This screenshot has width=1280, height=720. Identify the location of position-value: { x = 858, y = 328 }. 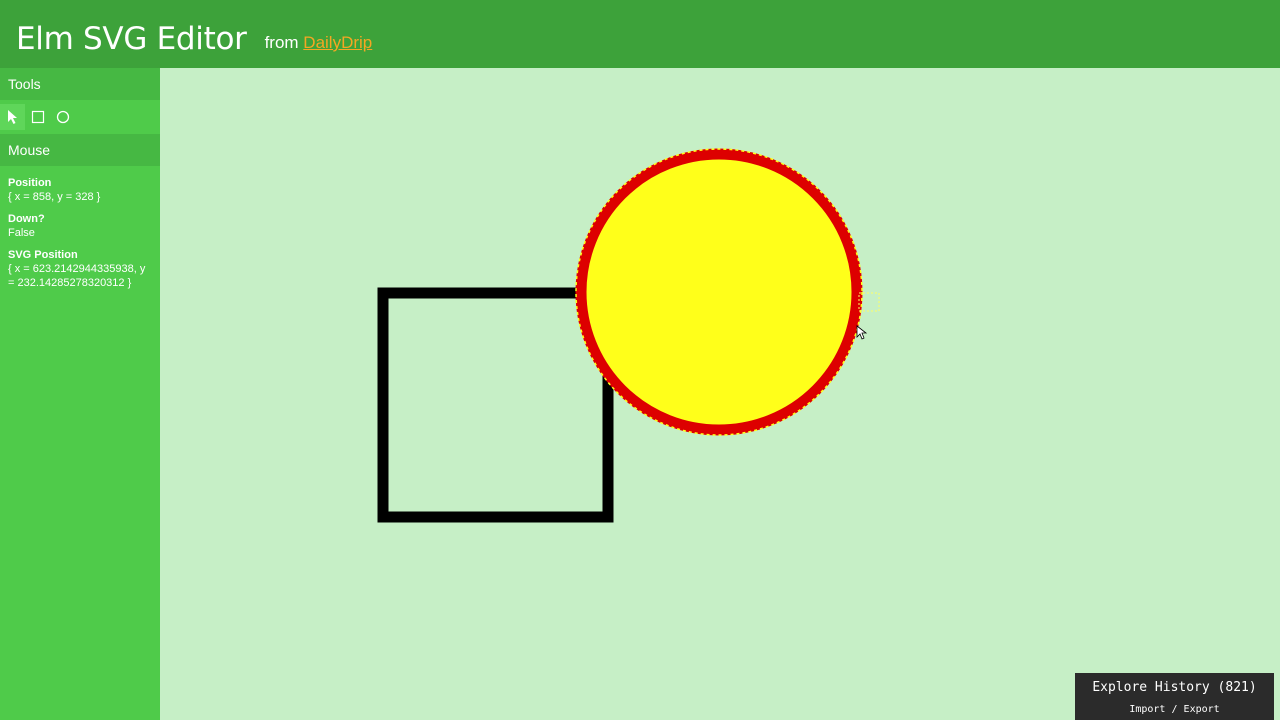
(54, 197).